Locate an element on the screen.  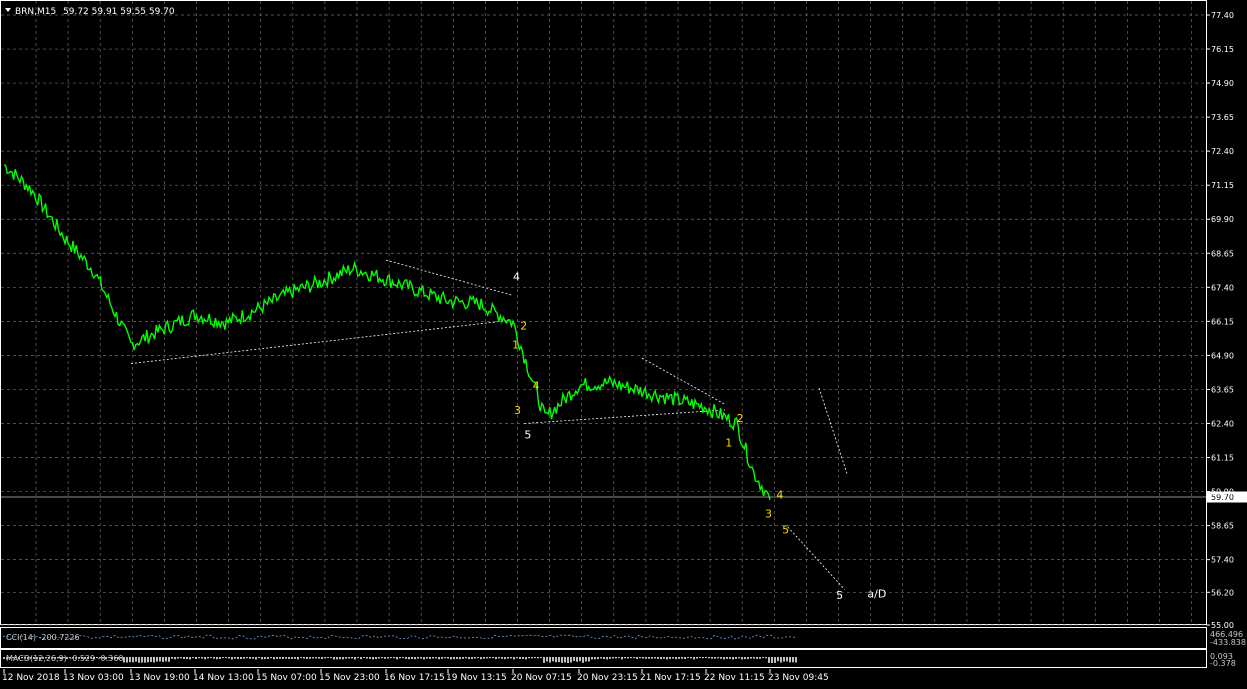
macd-label: MACD(12,26,9) -0.529 -0.360 is located at coordinates (64, 658).